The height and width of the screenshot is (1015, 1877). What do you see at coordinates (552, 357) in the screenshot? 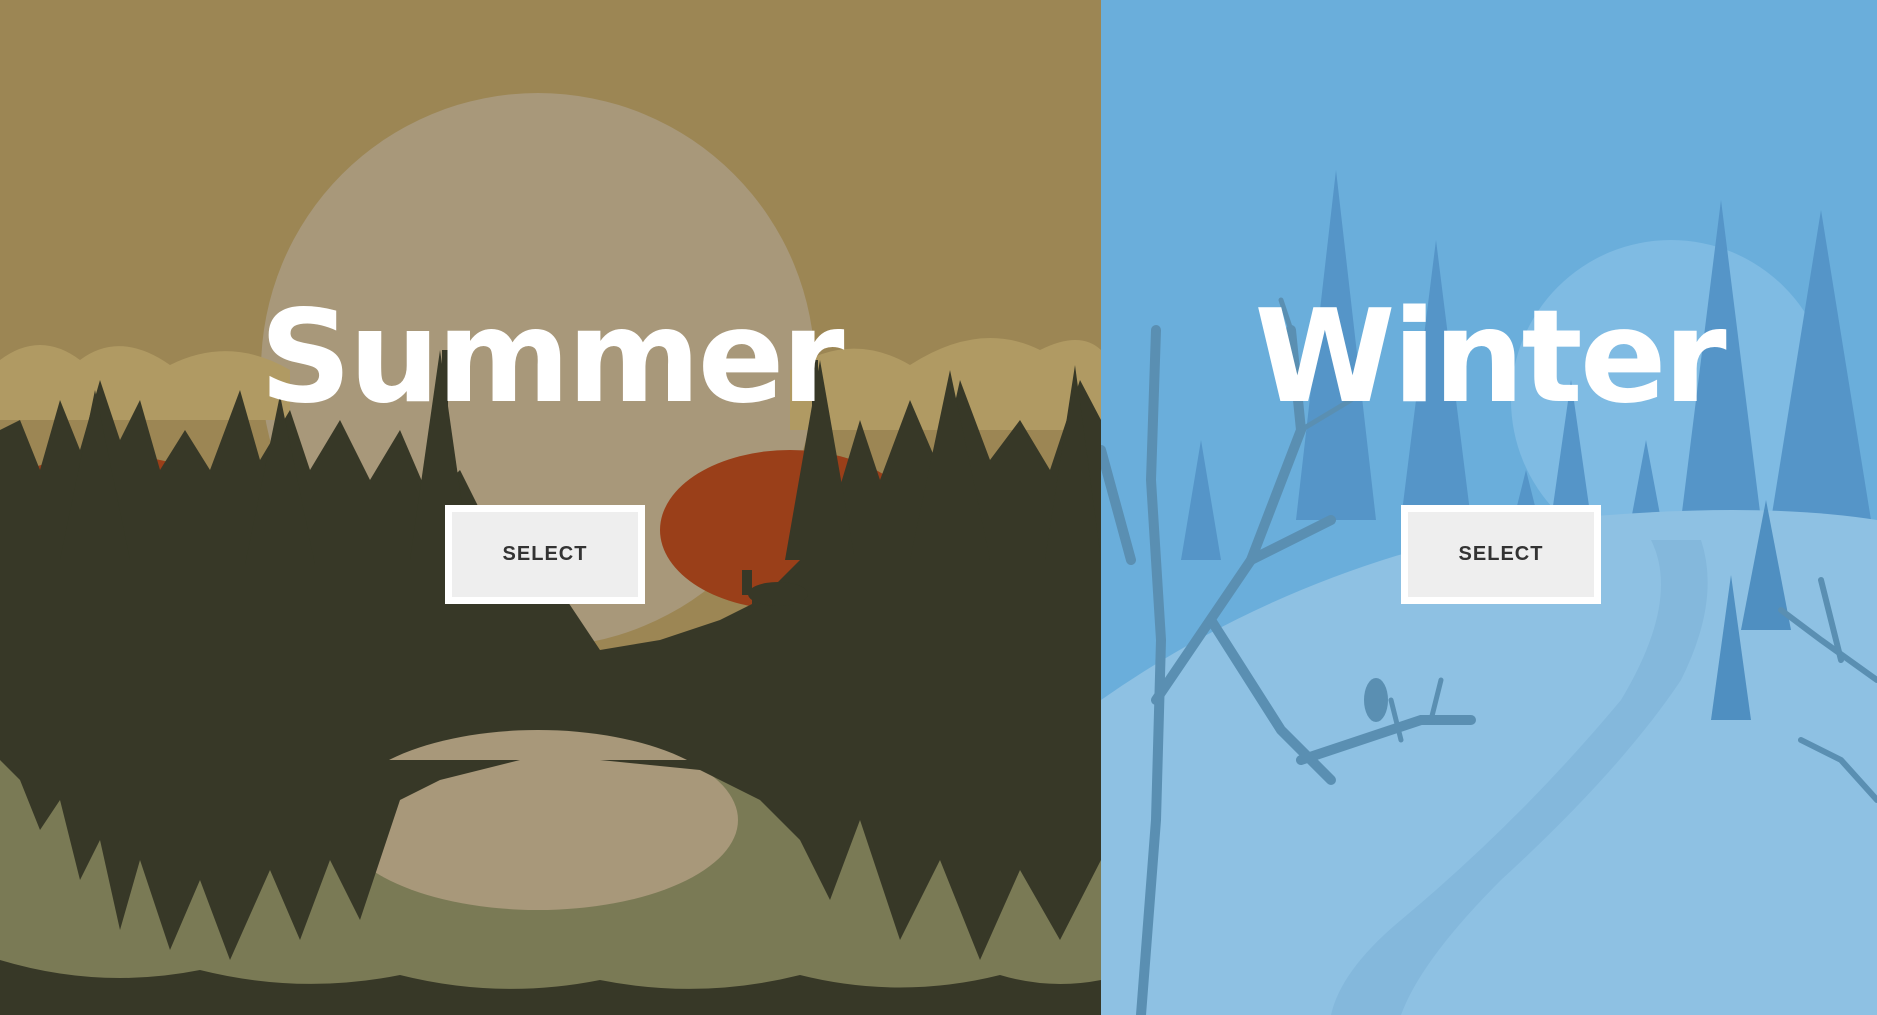
I see `summer-title: Summer` at bounding box center [552, 357].